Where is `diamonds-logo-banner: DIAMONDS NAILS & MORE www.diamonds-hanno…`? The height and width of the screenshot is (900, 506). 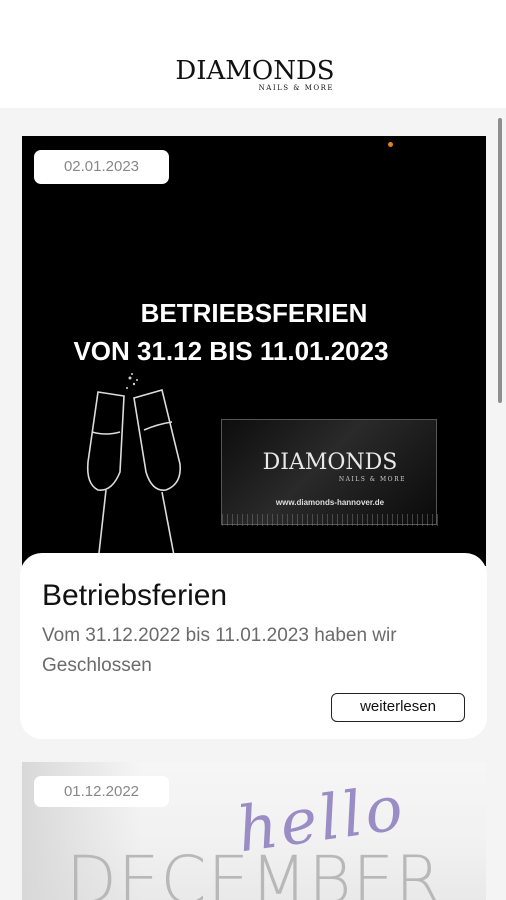 diamonds-logo-banner: DIAMONDS NAILS & MORE www.diamonds-hanno… is located at coordinates (329, 472).